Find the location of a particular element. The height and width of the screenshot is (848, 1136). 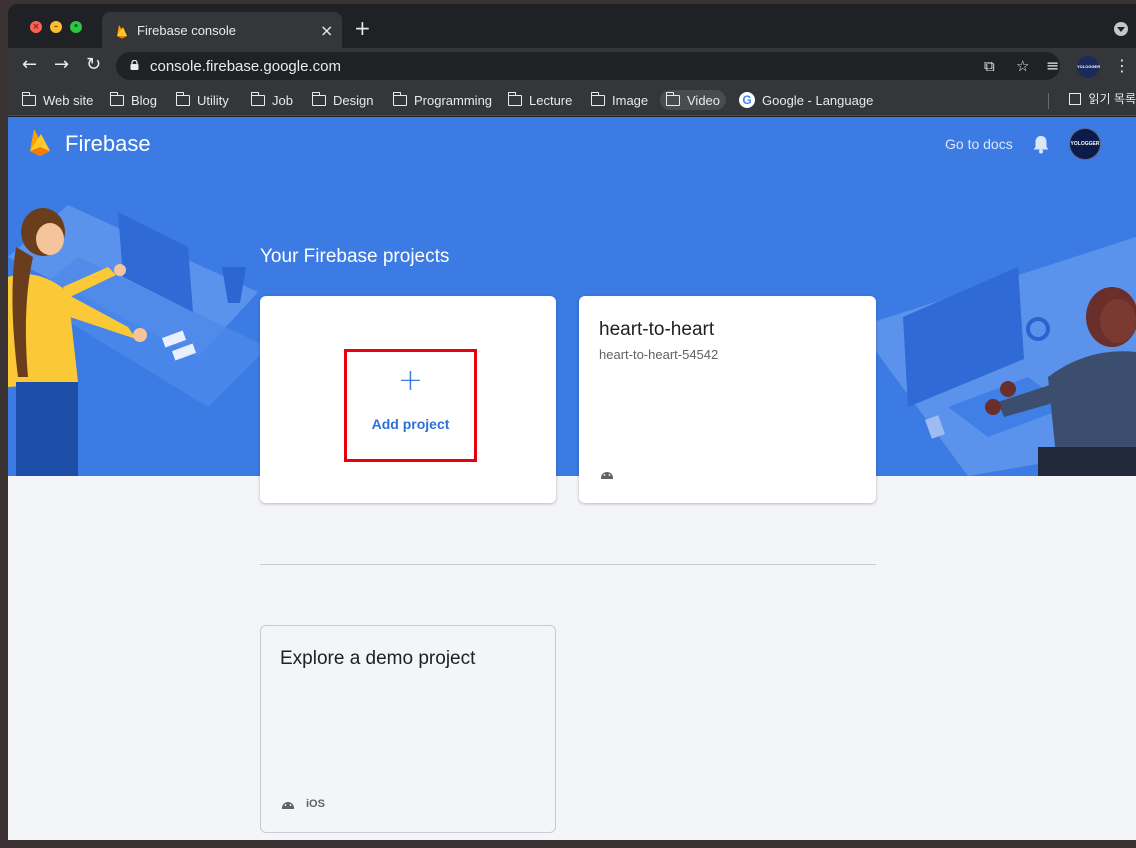

add-project-highlight: + Add project is located at coordinates (410, 405).